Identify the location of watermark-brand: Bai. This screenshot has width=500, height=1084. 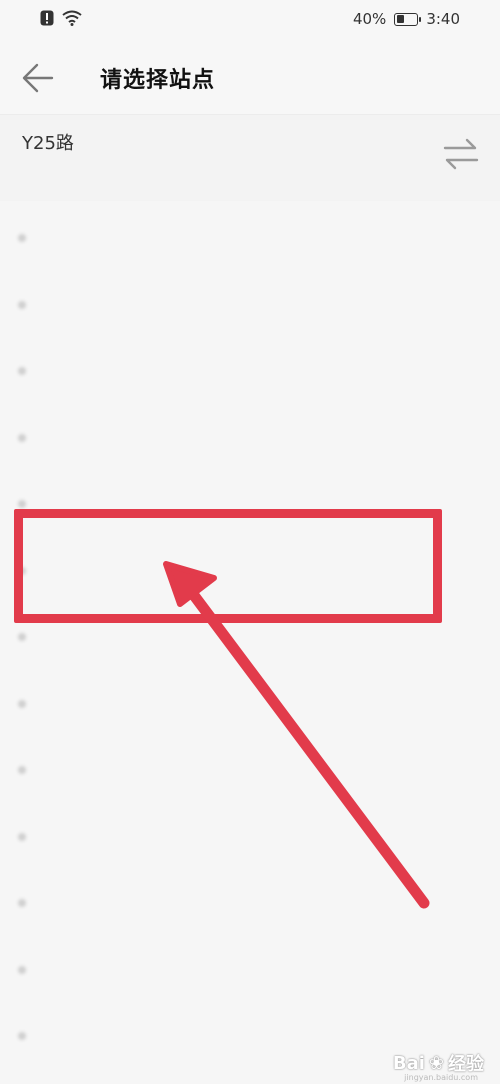
(408, 1063).